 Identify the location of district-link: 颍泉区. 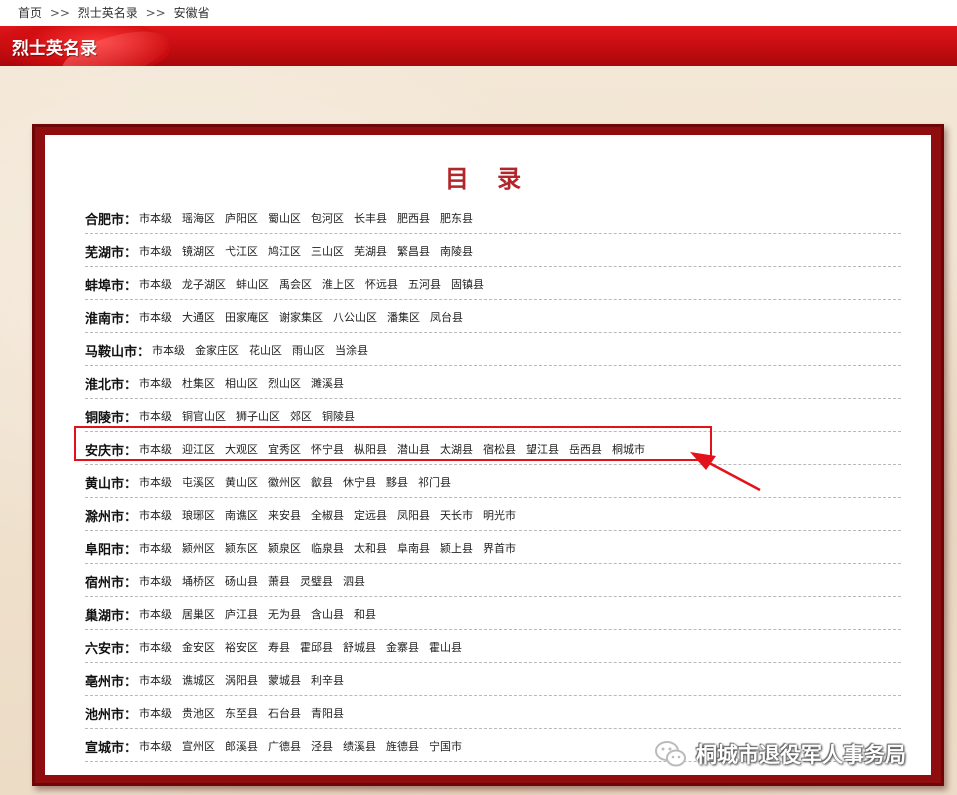
(284, 548).